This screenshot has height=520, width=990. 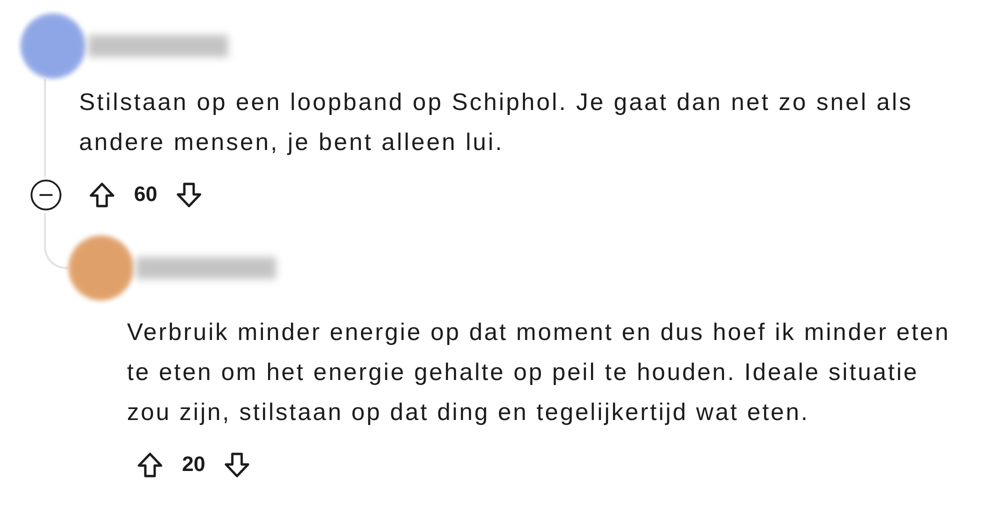 What do you see at coordinates (46, 195) in the screenshot?
I see `collapse-icon` at bounding box center [46, 195].